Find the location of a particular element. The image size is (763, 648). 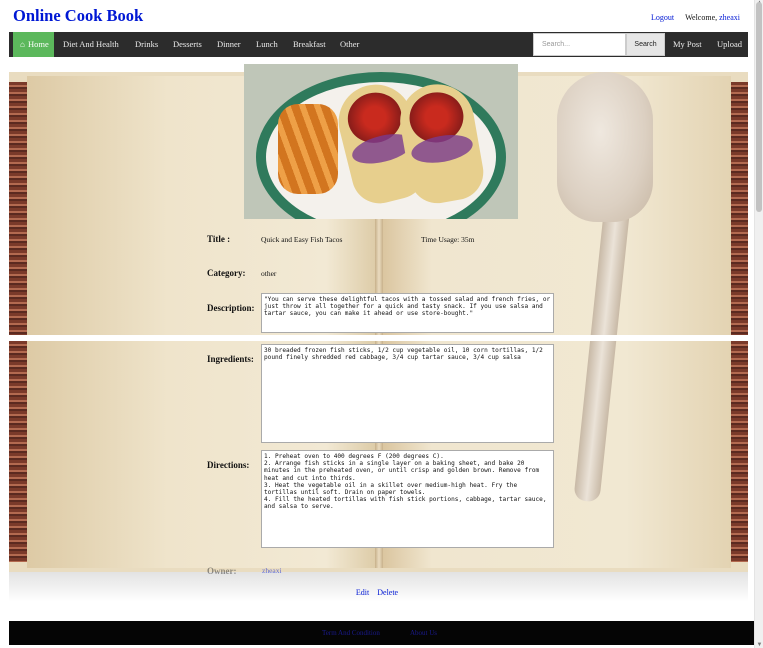

book-shadow is located at coordinates (378, 587).